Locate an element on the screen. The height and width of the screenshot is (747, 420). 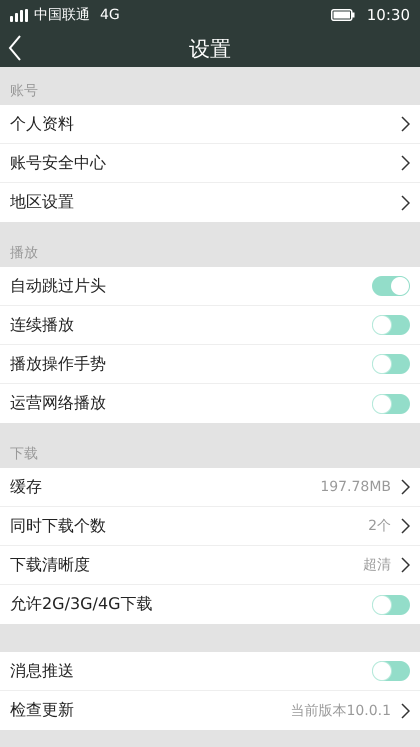
settings-row: 账号安全中心 is located at coordinates (210, 163).